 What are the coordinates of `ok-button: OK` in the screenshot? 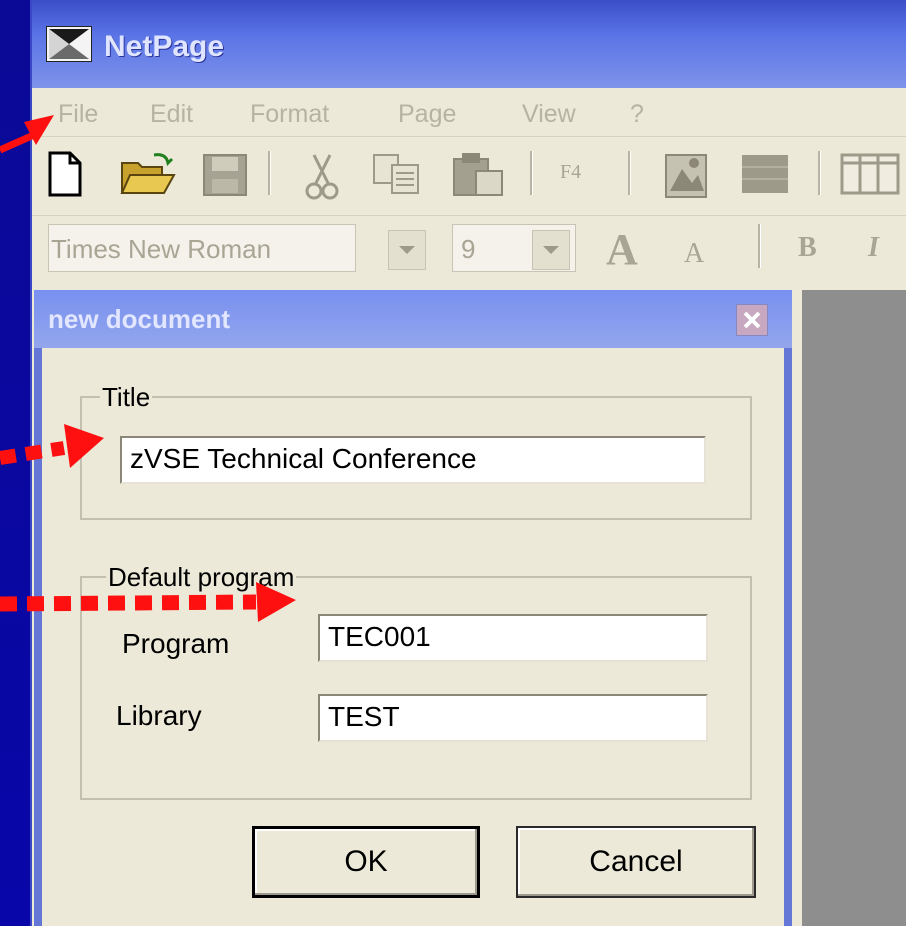 It's located at (366, 862).